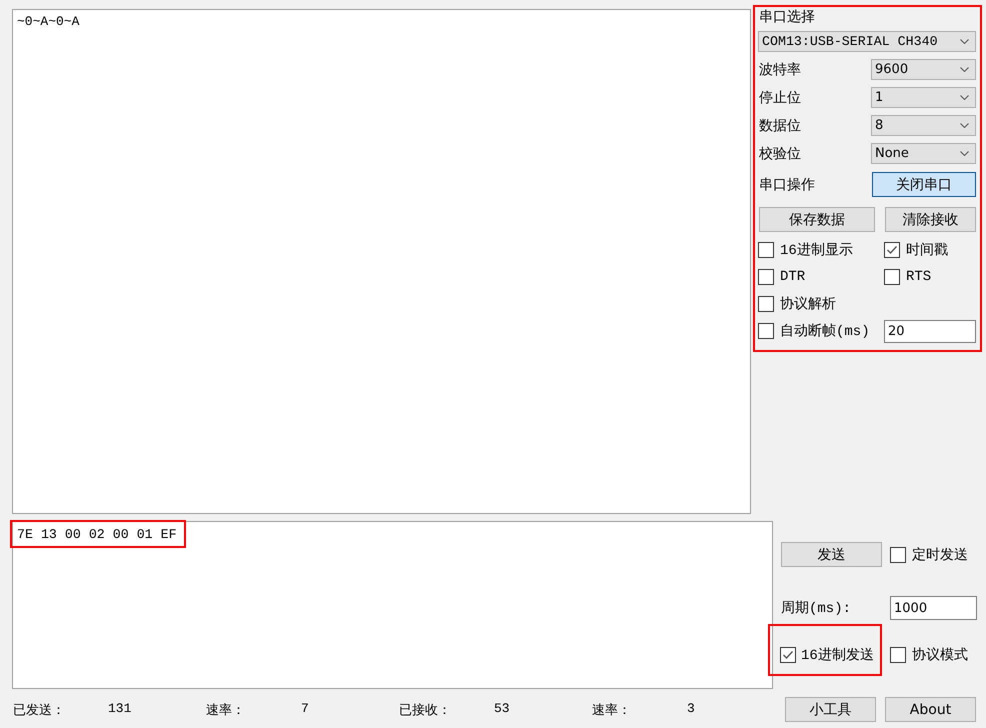 The height and width of the screenshot is (728, 986). What do you see at coordinates (691, 709) in the screenshot?
I see `status-value: 3` at bounding box center [691, 709].